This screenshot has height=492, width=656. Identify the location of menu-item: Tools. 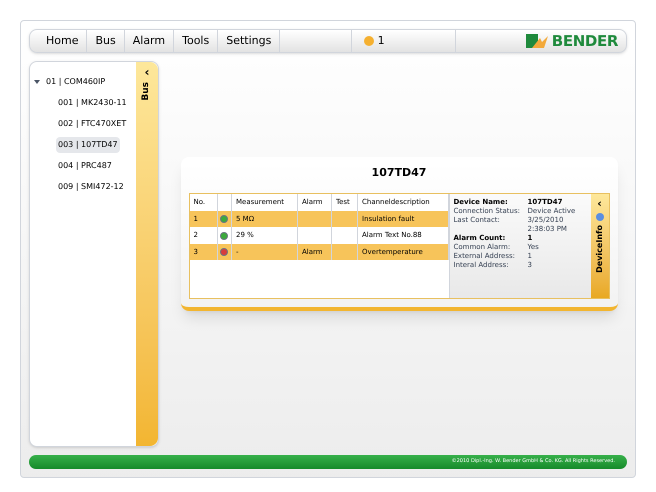
(196, 41).